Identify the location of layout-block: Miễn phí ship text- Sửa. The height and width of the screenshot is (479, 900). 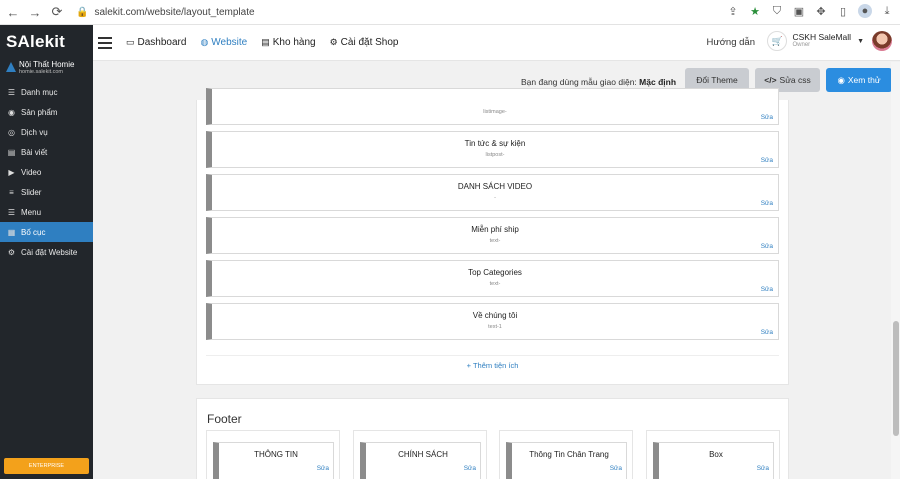
(492, 235).